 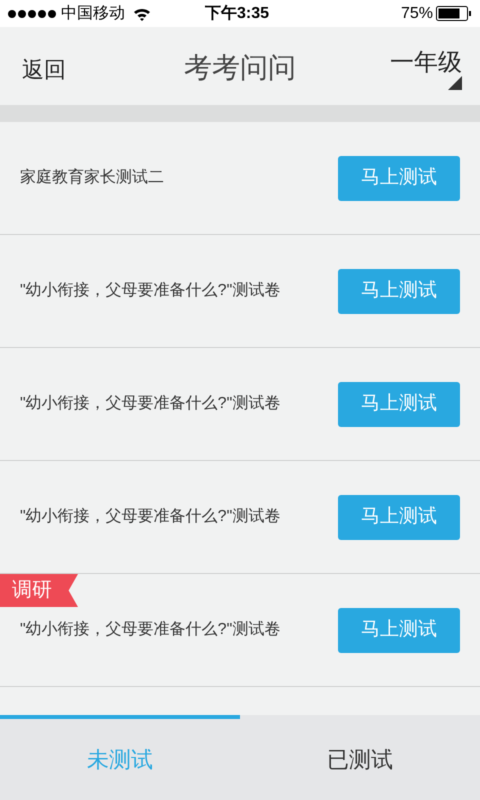 What do you see at coordinates (39, 590) in the screenshot?
I see `survey-tag: 调研` at bounding box center [39, 590].